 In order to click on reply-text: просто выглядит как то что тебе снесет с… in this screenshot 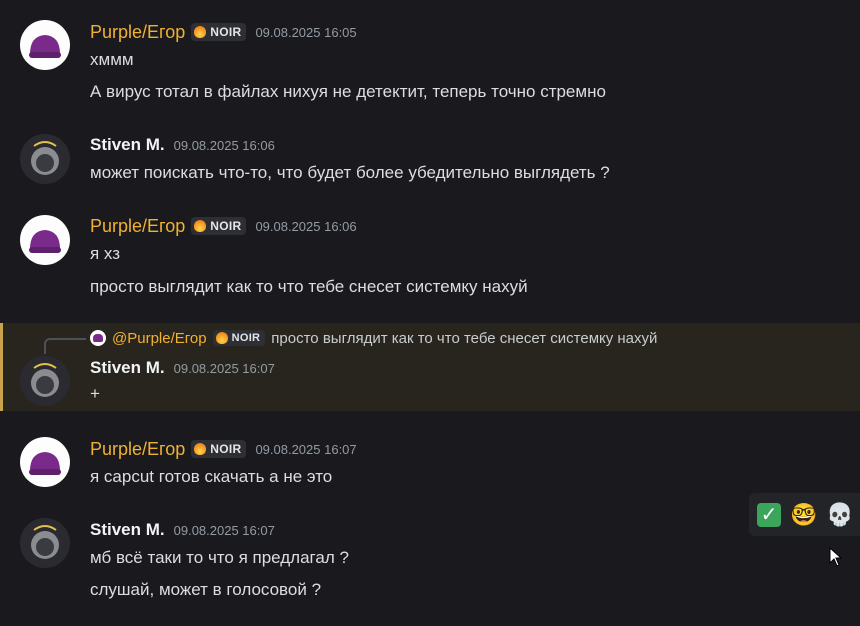, I will do `click(464, 338)`.